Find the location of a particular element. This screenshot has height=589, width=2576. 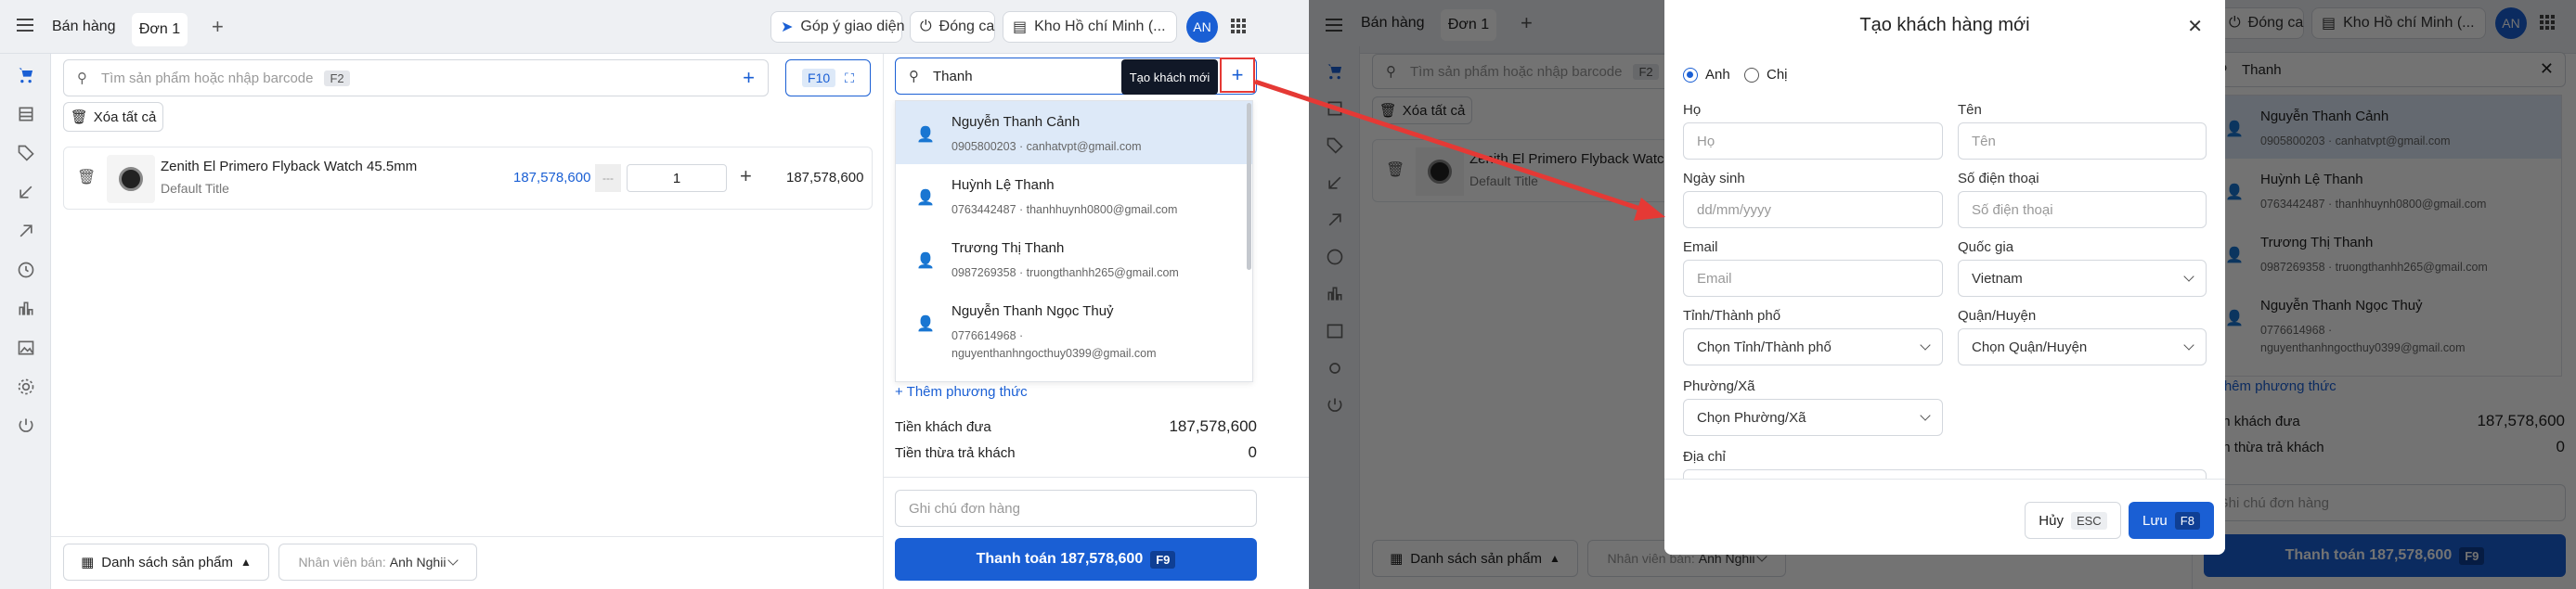

gender-male-radio: Anh is located at coordinates (1706, 75).